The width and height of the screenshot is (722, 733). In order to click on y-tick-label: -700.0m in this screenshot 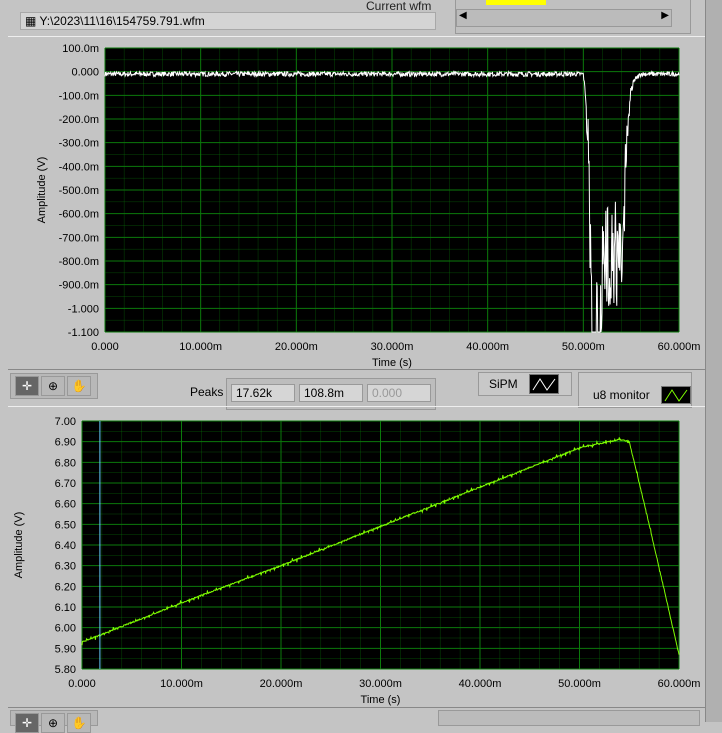, I will do `click(79, 238)`.